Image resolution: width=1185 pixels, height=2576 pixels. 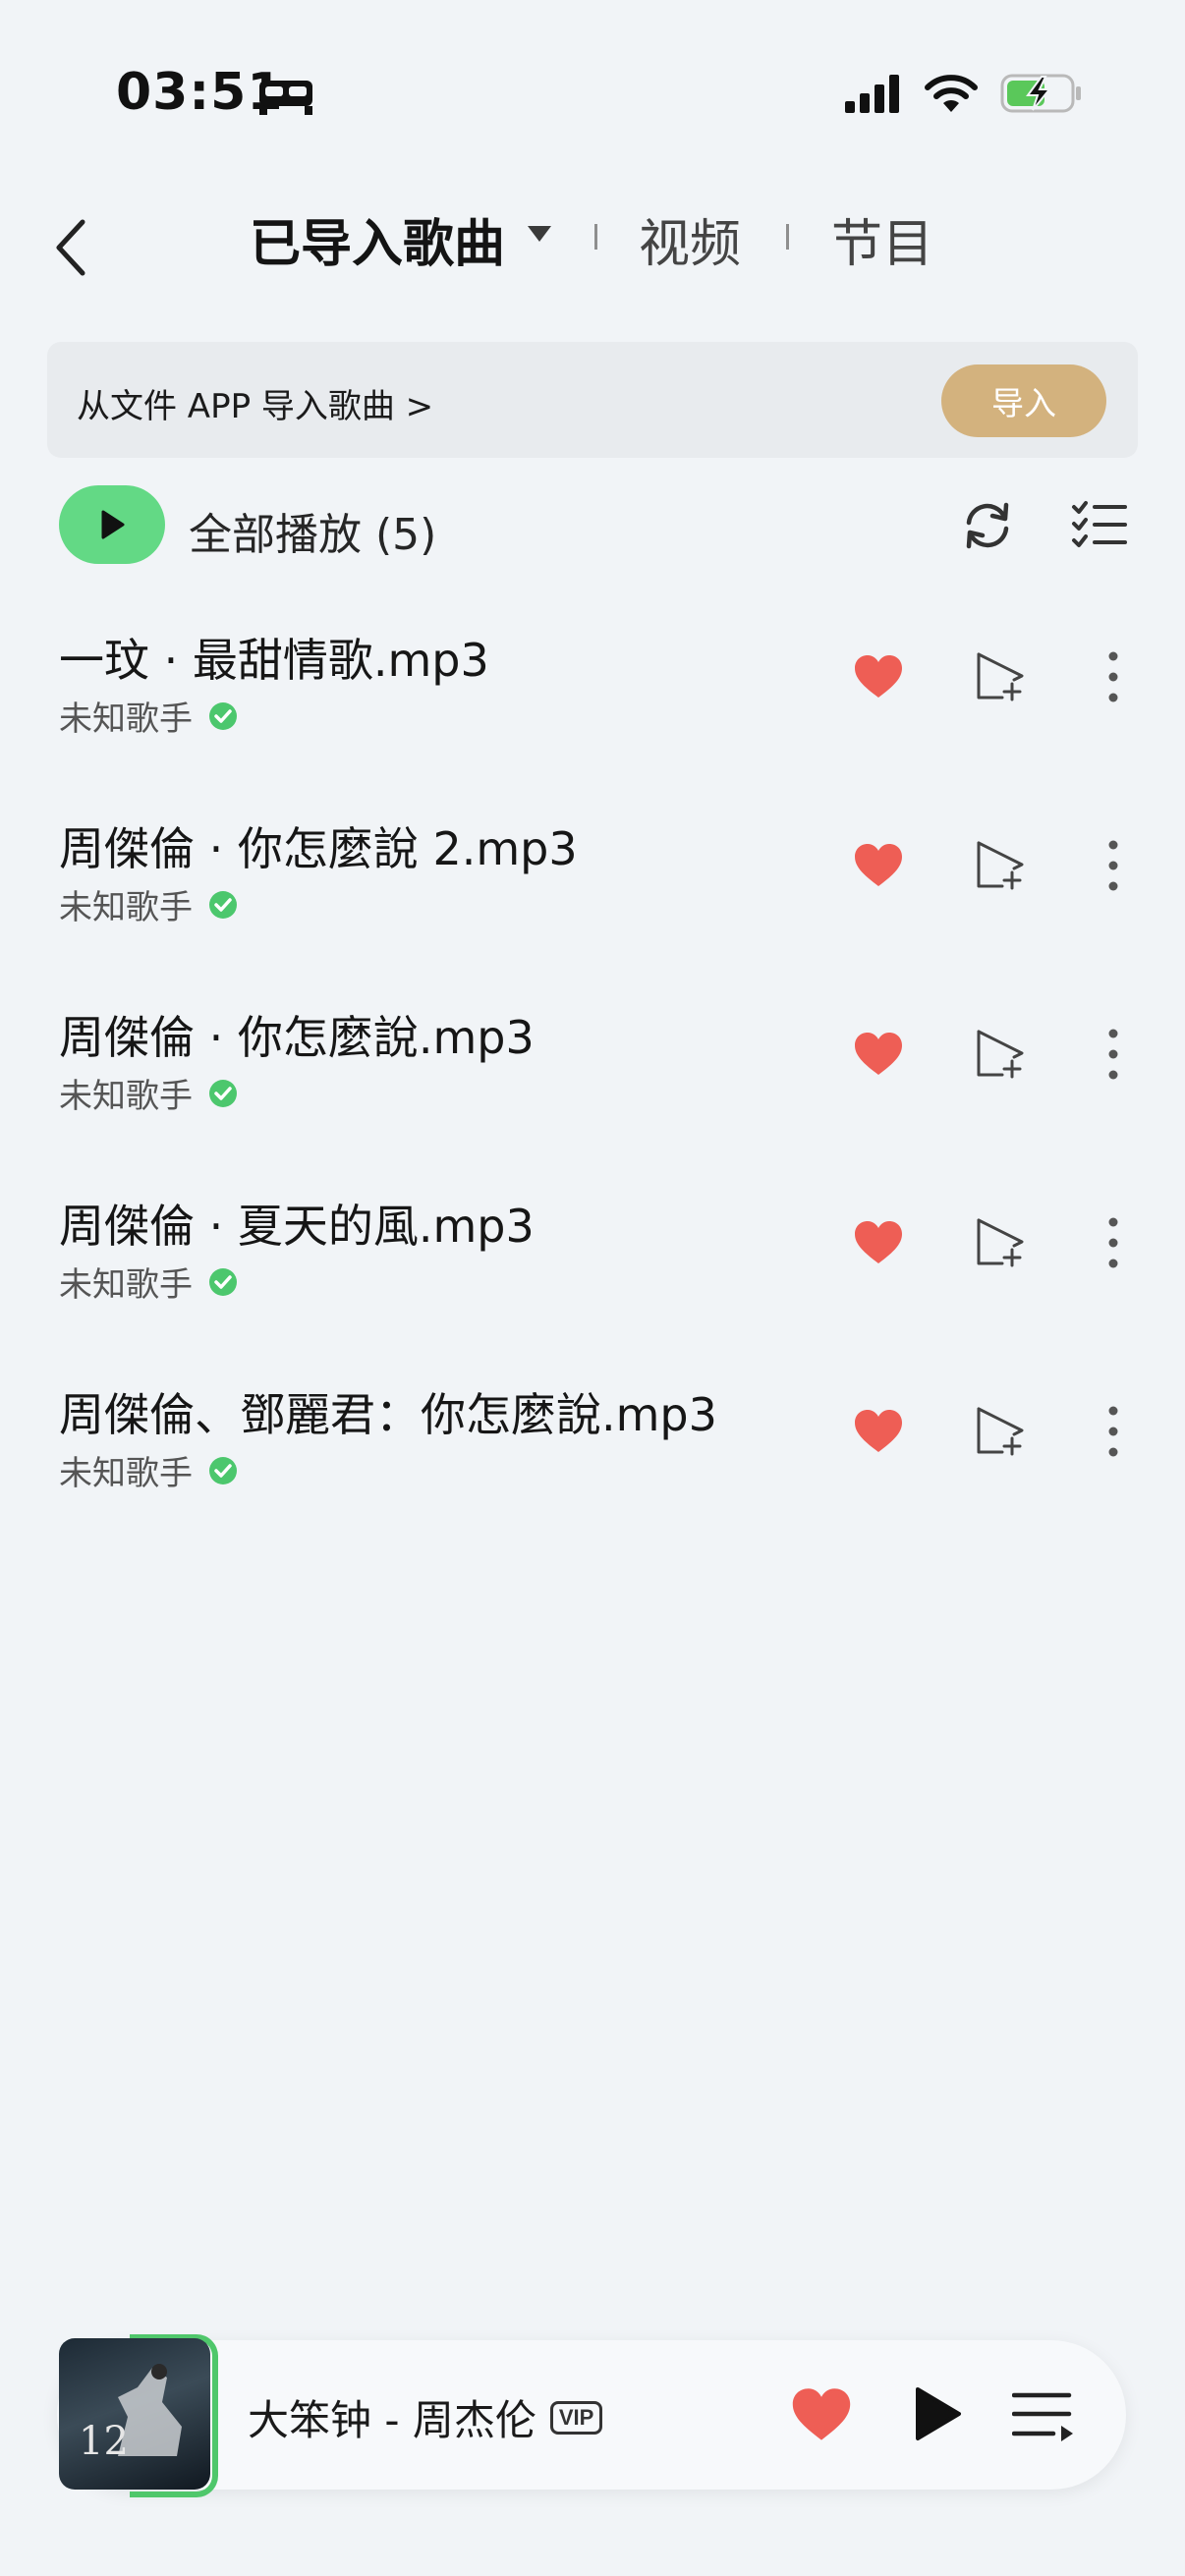 What do you see at coordinates (297, 1223) in the screenshot?
I see `song-title: 周傑倫 · 夏天的風.mp3` at bounding box center [297, 1223].